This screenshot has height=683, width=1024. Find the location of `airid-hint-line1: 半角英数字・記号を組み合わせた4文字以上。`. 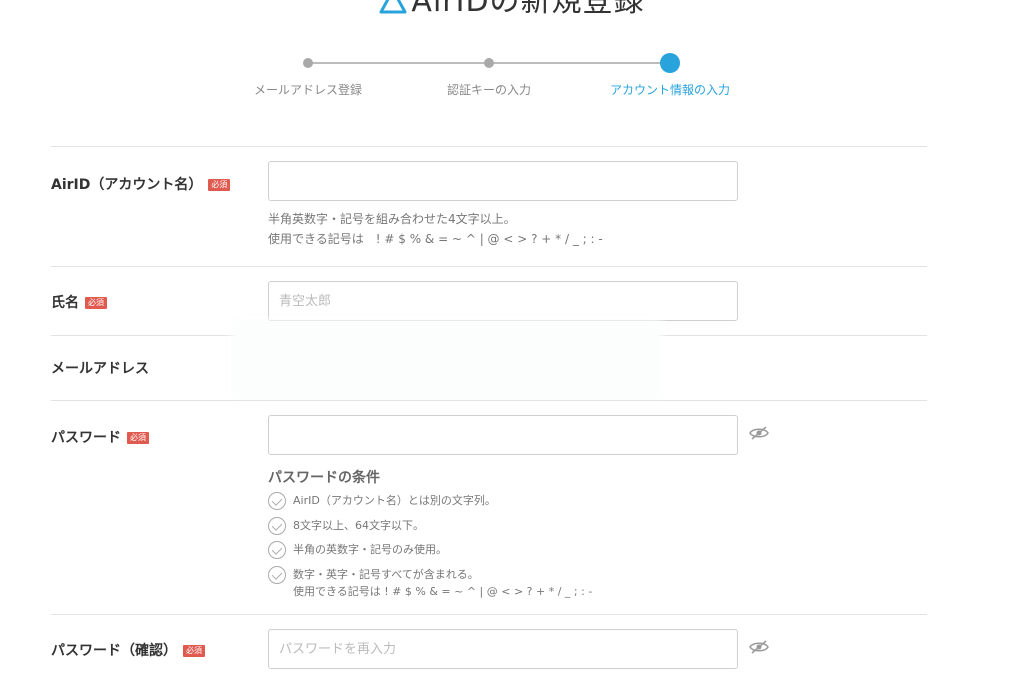

airid-hint-line1: 半角英数字・記号を組み合わせた4文字以上。 is located at coordinates (392, 219).